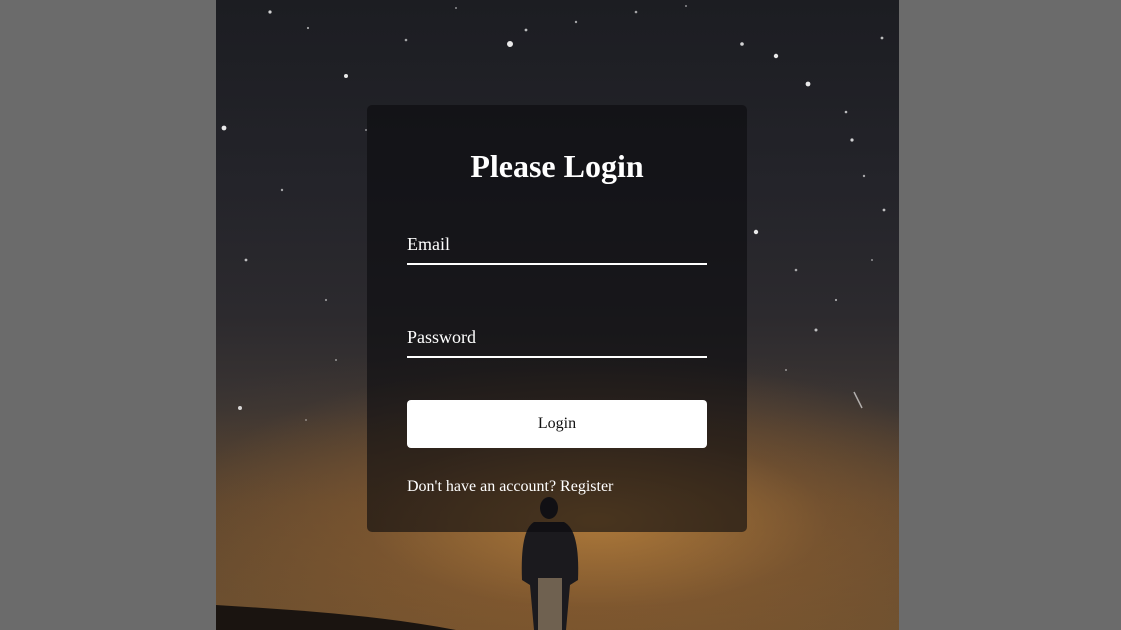  I want to click on email-field-group: Email, so click(557, 247).